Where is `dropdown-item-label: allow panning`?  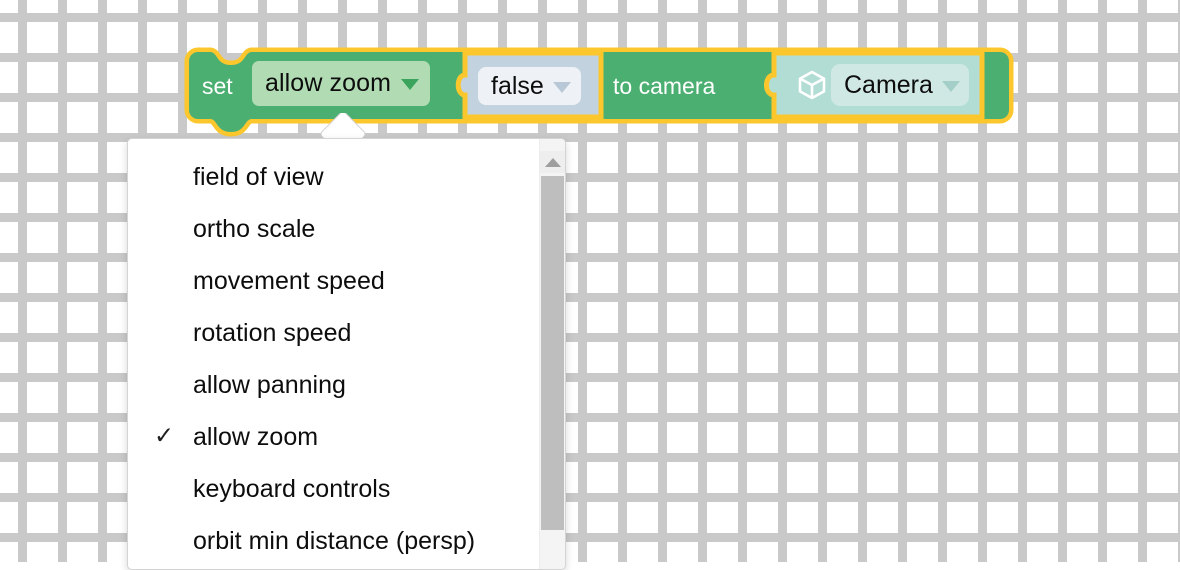
dropdown-item-label: allow panning is located at coordinates (269, 384).